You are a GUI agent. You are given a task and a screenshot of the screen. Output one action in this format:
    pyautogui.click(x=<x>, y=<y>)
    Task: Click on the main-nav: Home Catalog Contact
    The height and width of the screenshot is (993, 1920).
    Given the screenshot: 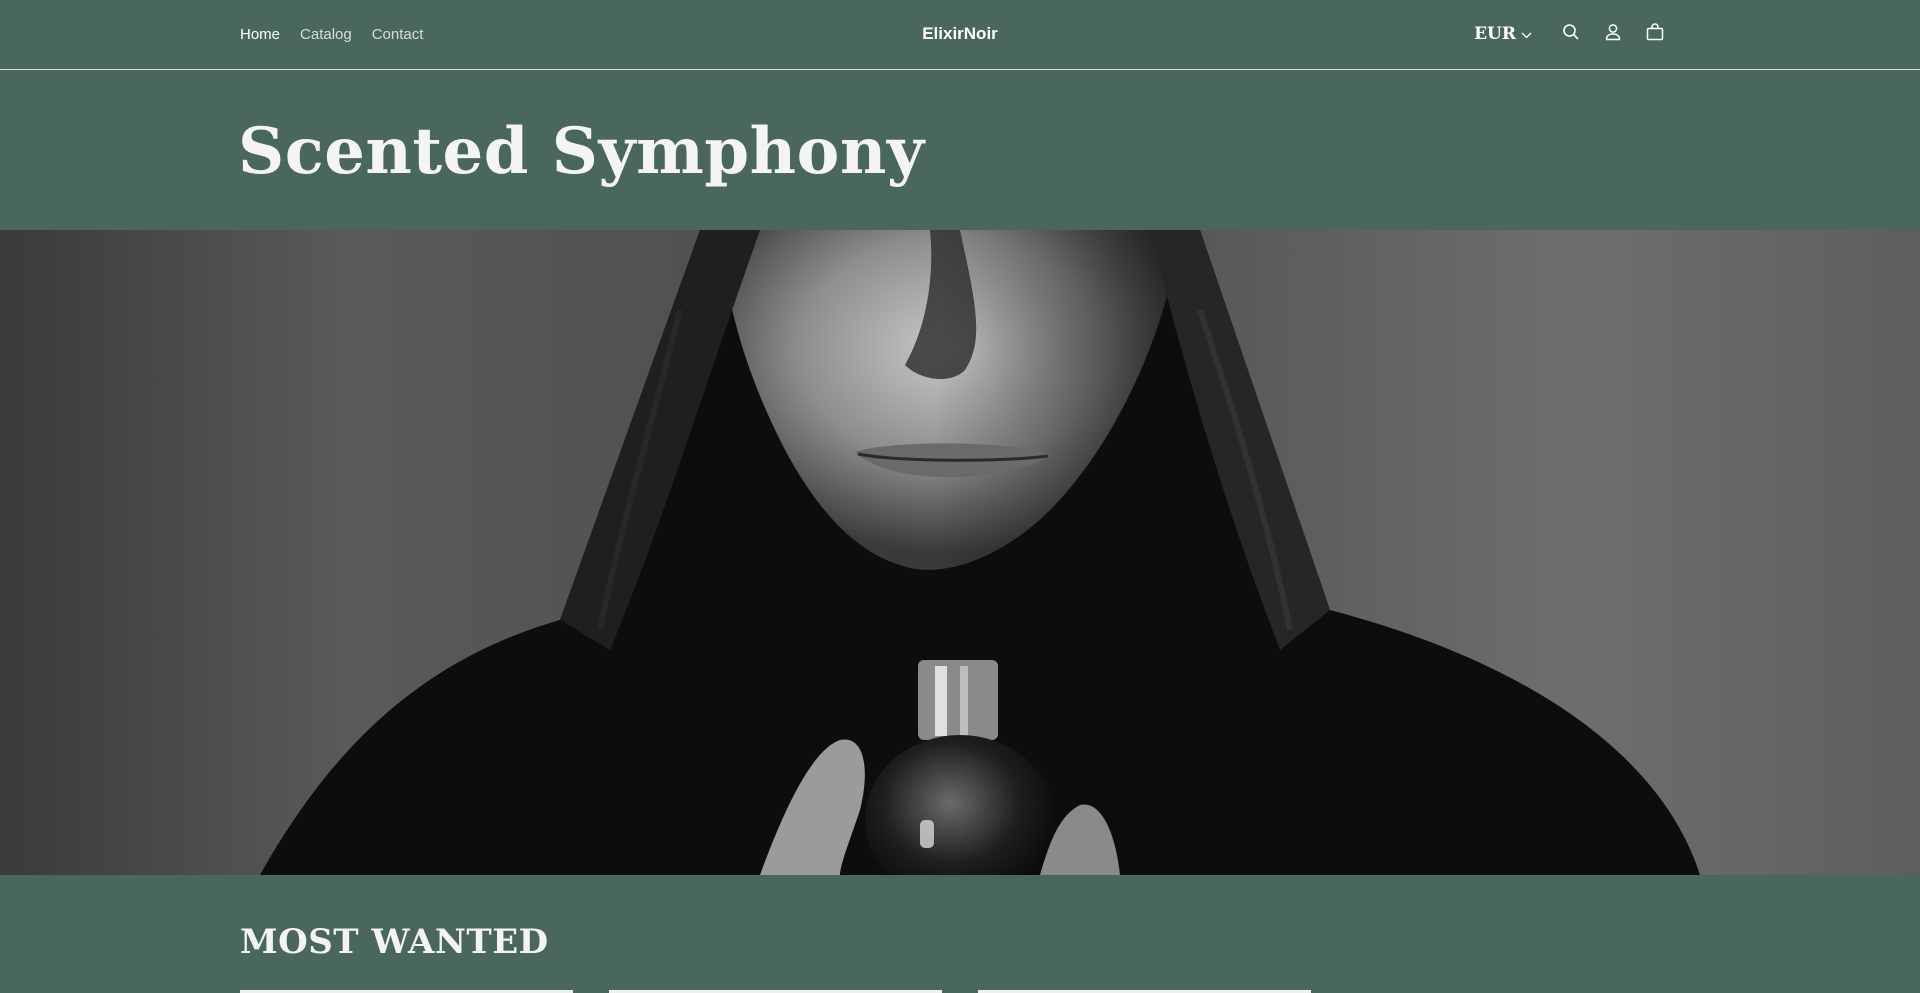 What is the action you would take?
    pyautogui.click(x=331, y=34)
    